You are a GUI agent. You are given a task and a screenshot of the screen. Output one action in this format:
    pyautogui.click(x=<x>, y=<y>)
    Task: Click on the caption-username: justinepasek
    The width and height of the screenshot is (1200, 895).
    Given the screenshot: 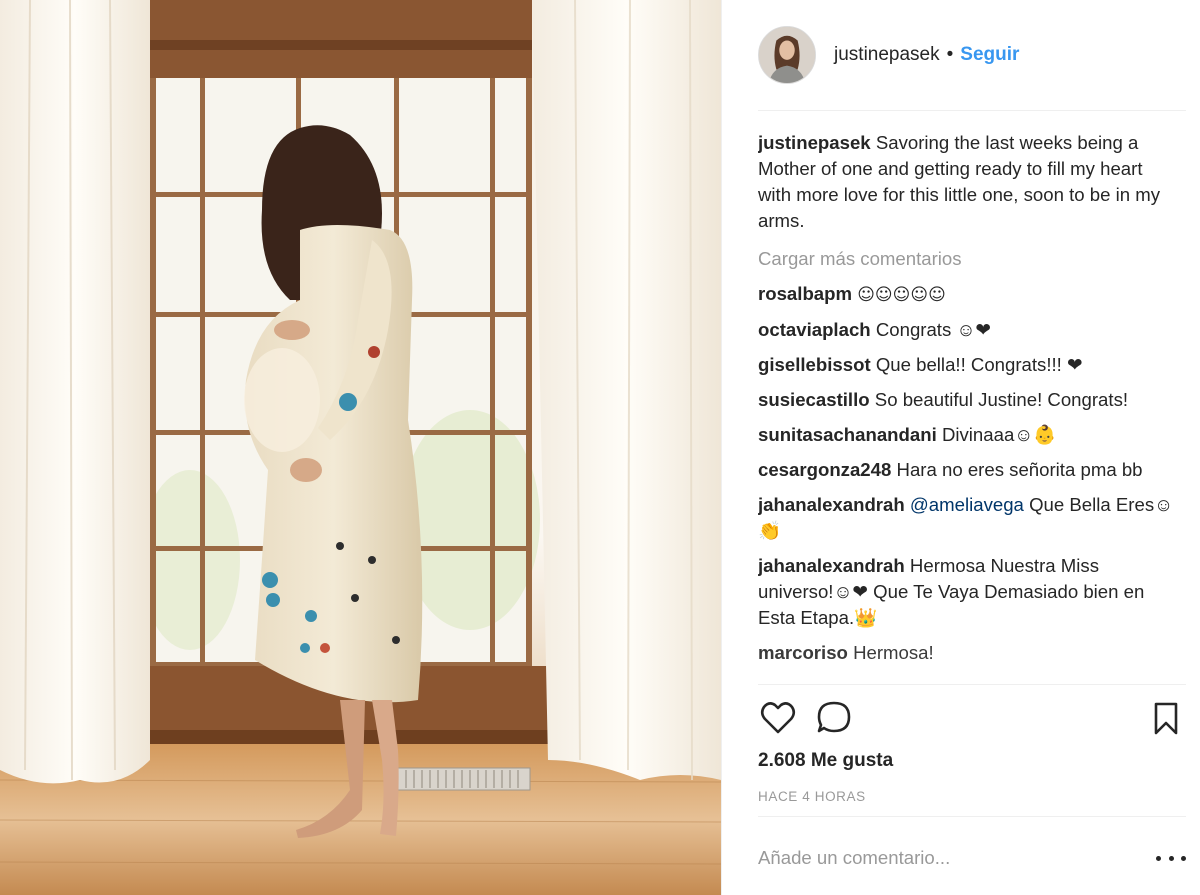 What is the action you would take?
    pyautogui.click(x=814, y=142)
    